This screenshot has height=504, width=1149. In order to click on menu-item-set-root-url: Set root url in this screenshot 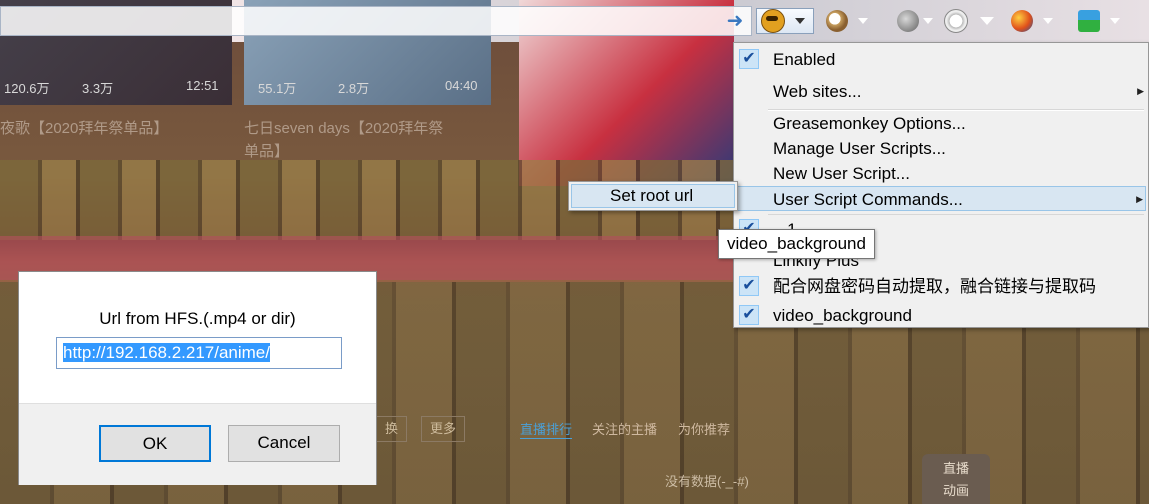, I will do `click(653, 196)`.